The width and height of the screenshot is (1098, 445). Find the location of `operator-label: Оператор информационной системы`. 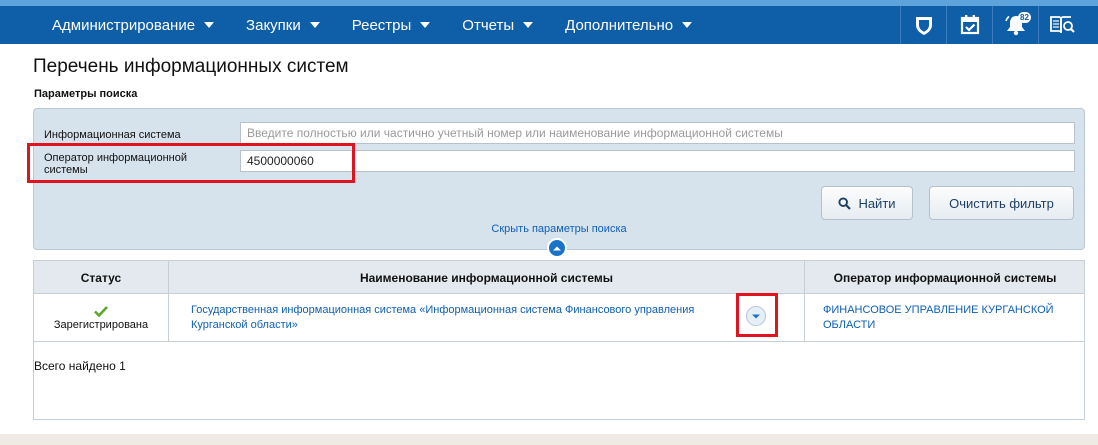

operator-label: Оператор информационной системы is located at coordinates (115, 164).